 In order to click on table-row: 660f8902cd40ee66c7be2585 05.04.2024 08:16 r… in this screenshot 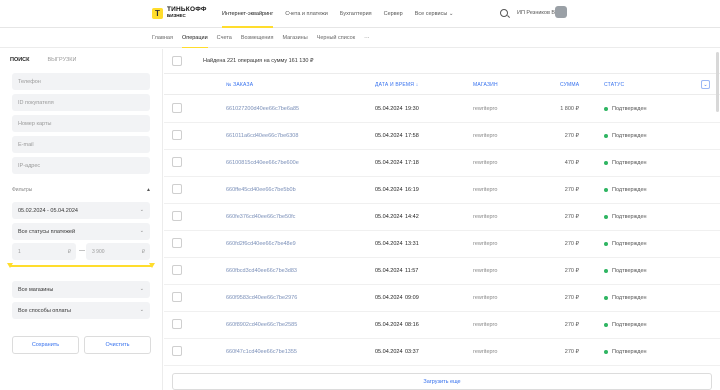, I will do `click(442, 325)`.